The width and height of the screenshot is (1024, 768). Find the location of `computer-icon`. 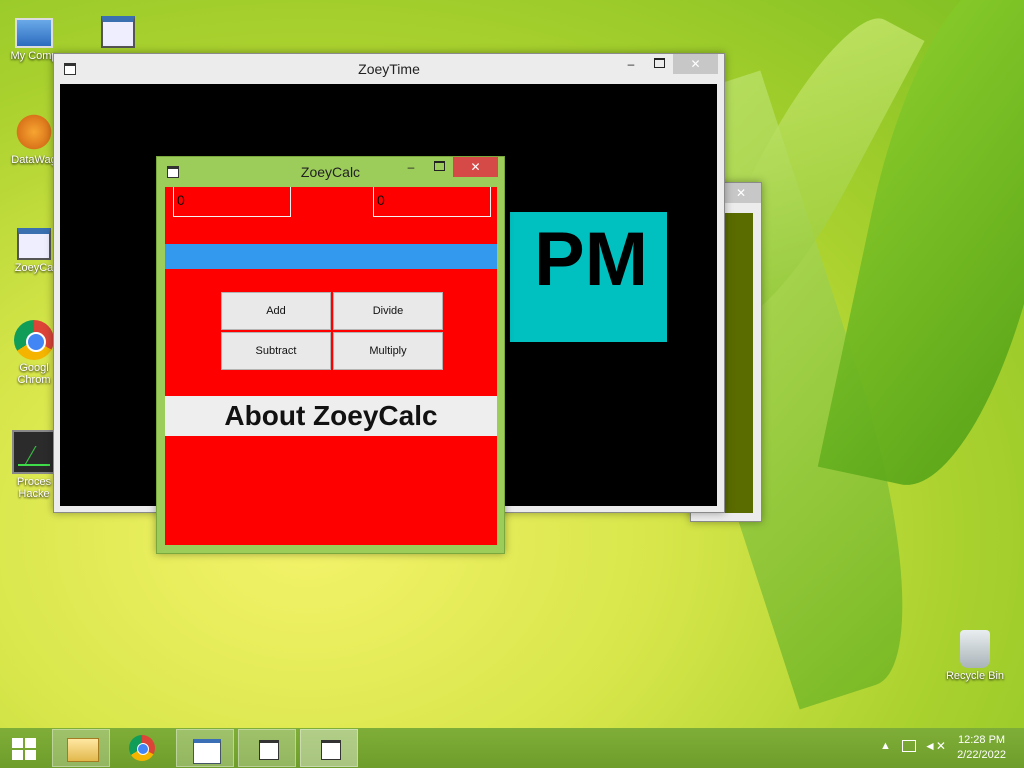

computer-icon is located at coordinates (34, 33).